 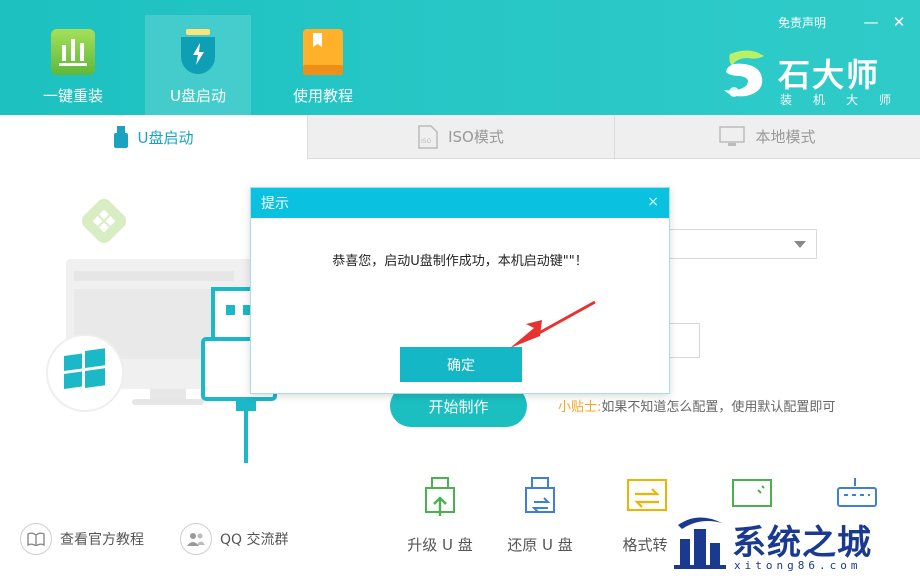 What do you see at coordinates (198, 96) in the screenshot?
I see `nav-label: U盘启动` at bounding box center [198, 96].